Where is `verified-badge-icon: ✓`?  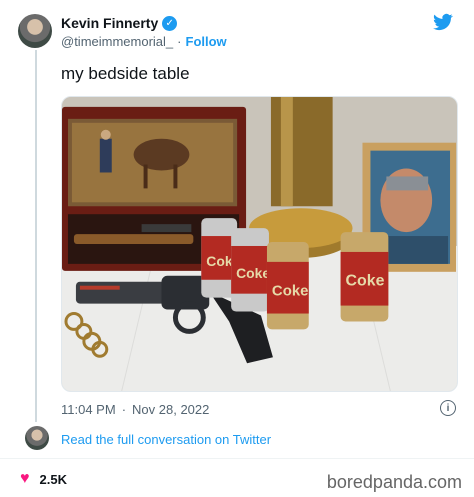 verified-badge-icon: ✓ is located at coordinates (170, 23).